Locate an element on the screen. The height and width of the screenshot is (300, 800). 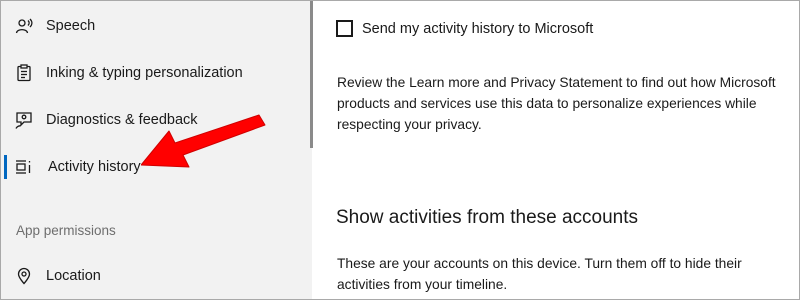
description-line: activities from your timeline. is located at coordinates (422, 284).